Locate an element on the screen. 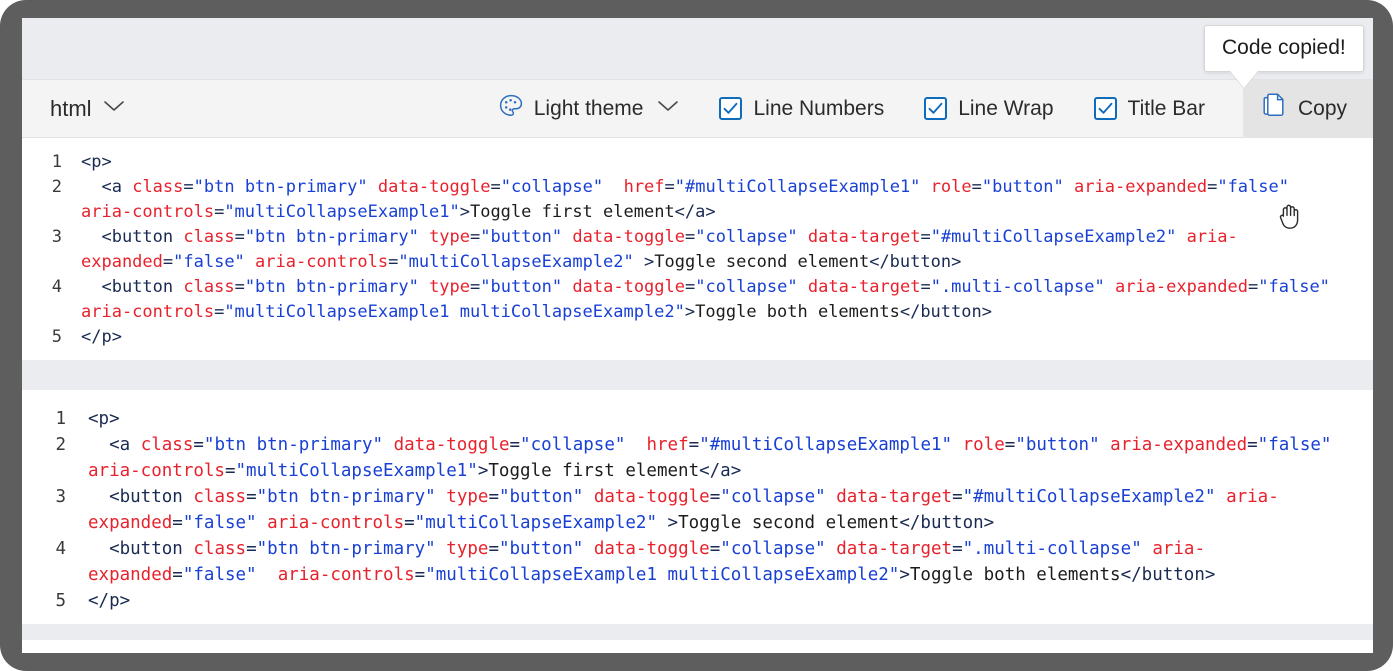  theme-label: Light theme is located at coordinates (588, 108).